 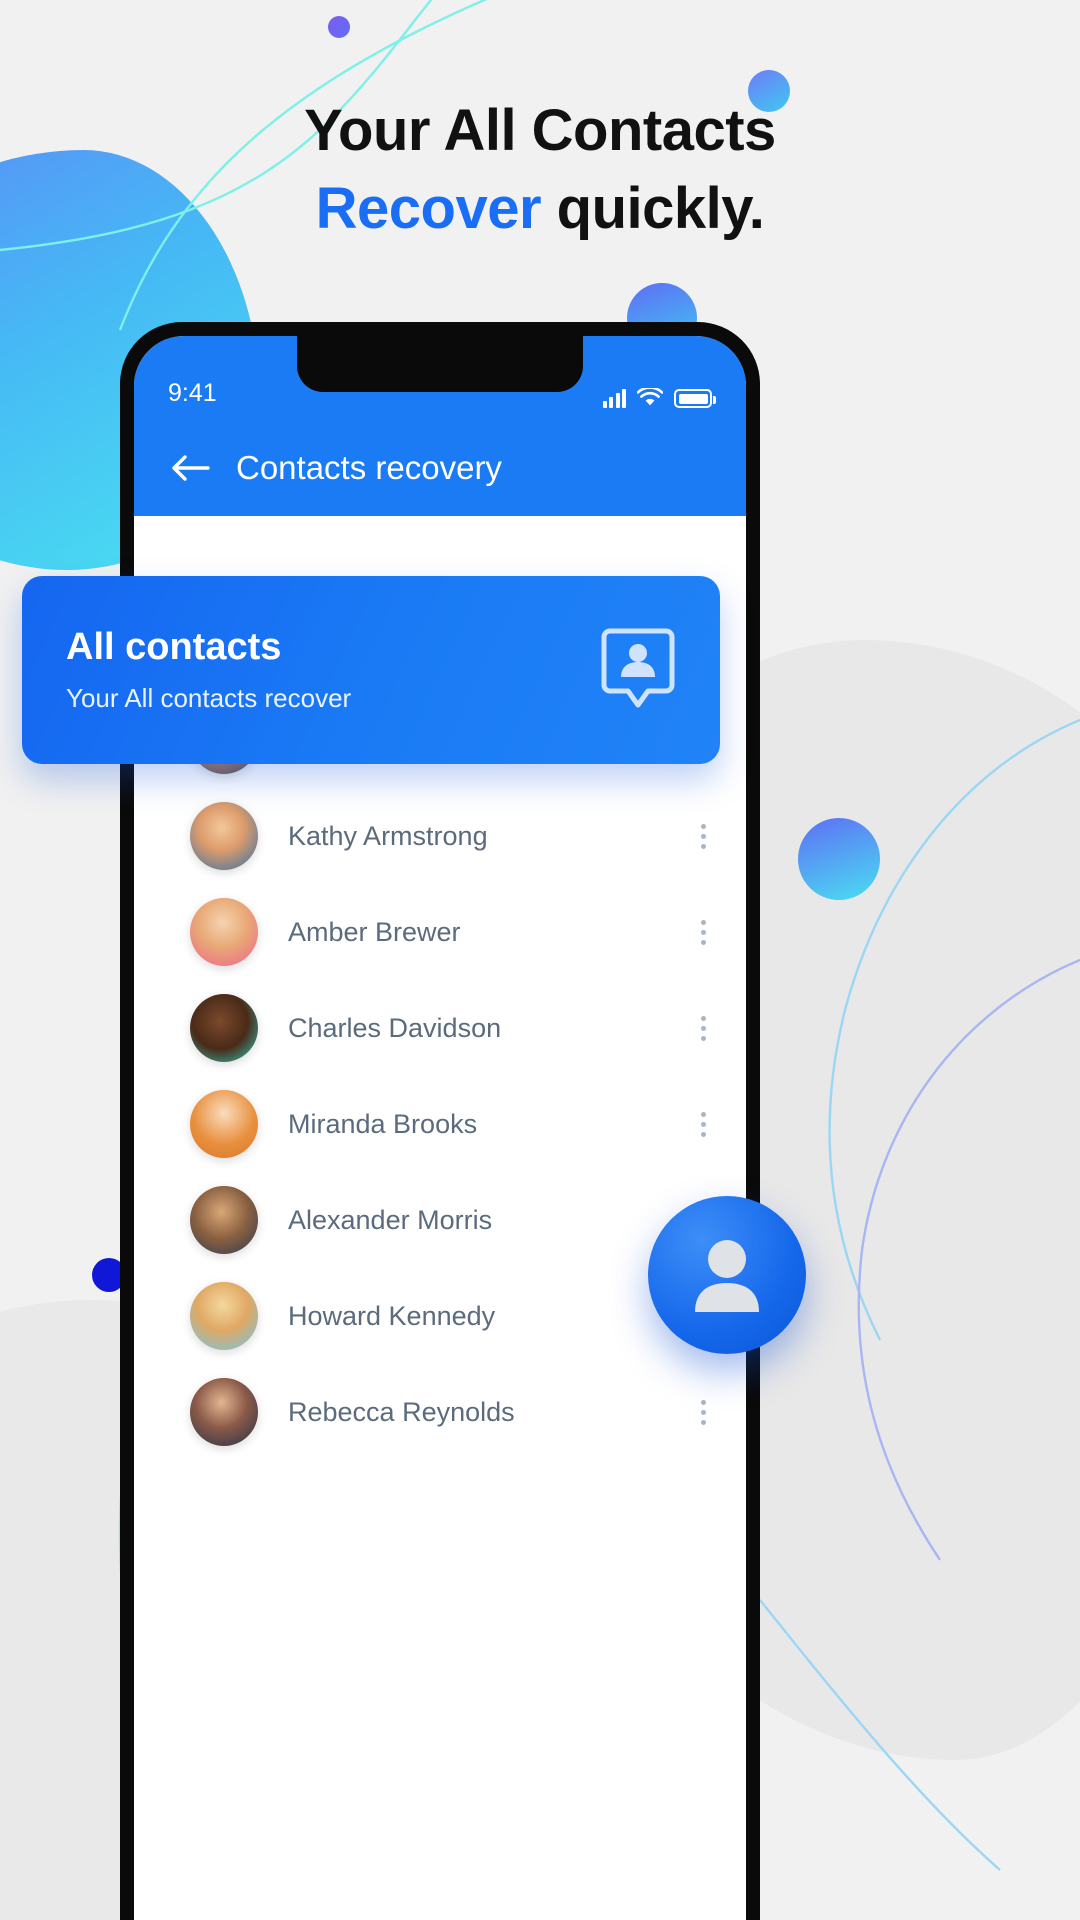 I want to click on contact-row: Rebecca Reynolds, so click(x=440, y=1412).